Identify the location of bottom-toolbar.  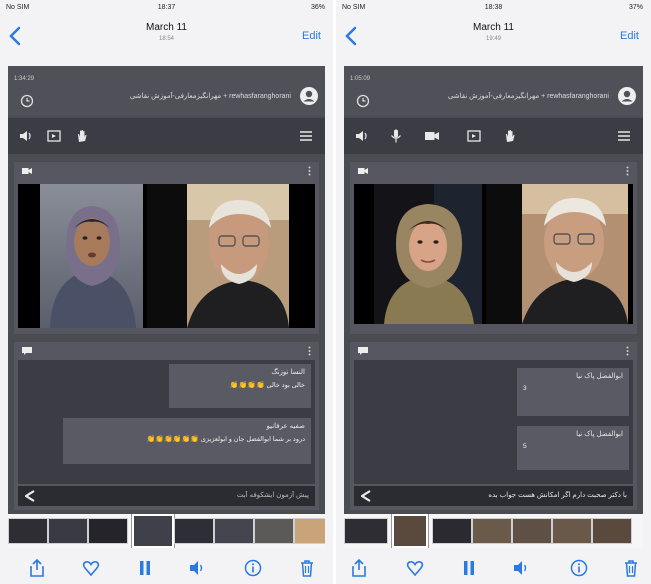
(166, 569).